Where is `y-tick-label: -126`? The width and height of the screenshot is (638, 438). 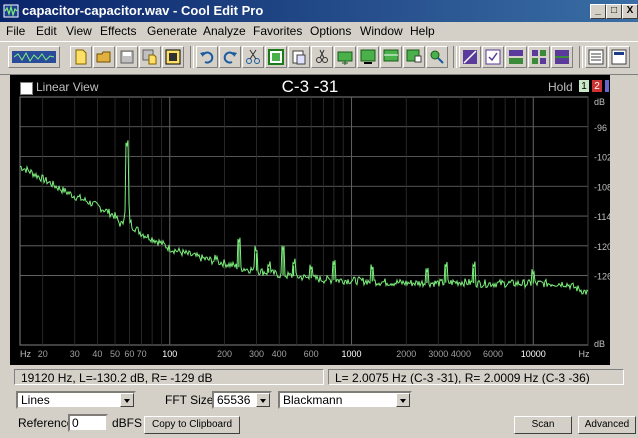
y-tick-label: -126 is located at coordinates (602, 277).